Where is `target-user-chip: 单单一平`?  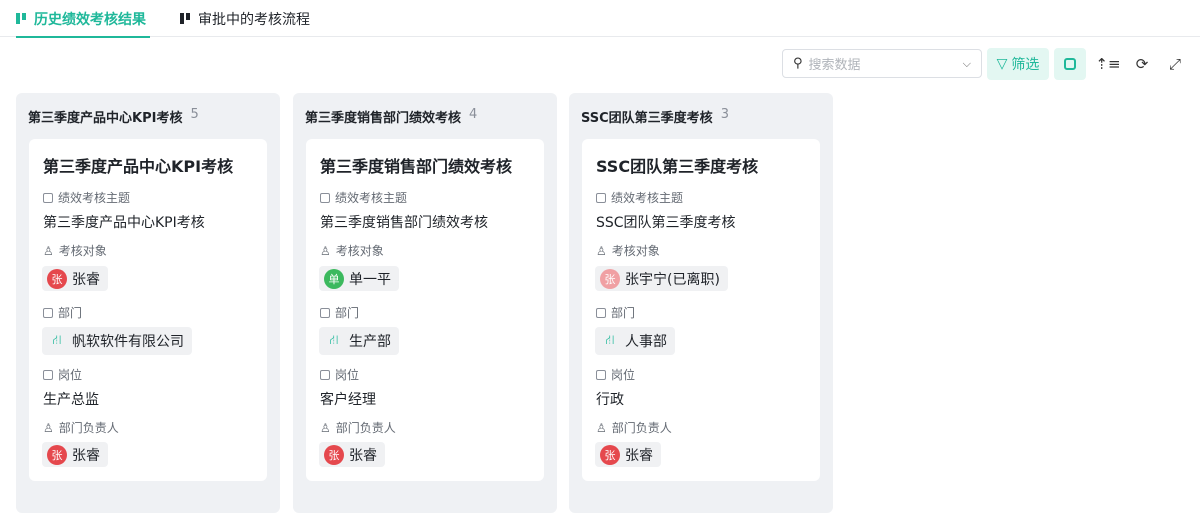 target-user-chip: 单单一平 is located at coordinates (359, 278).